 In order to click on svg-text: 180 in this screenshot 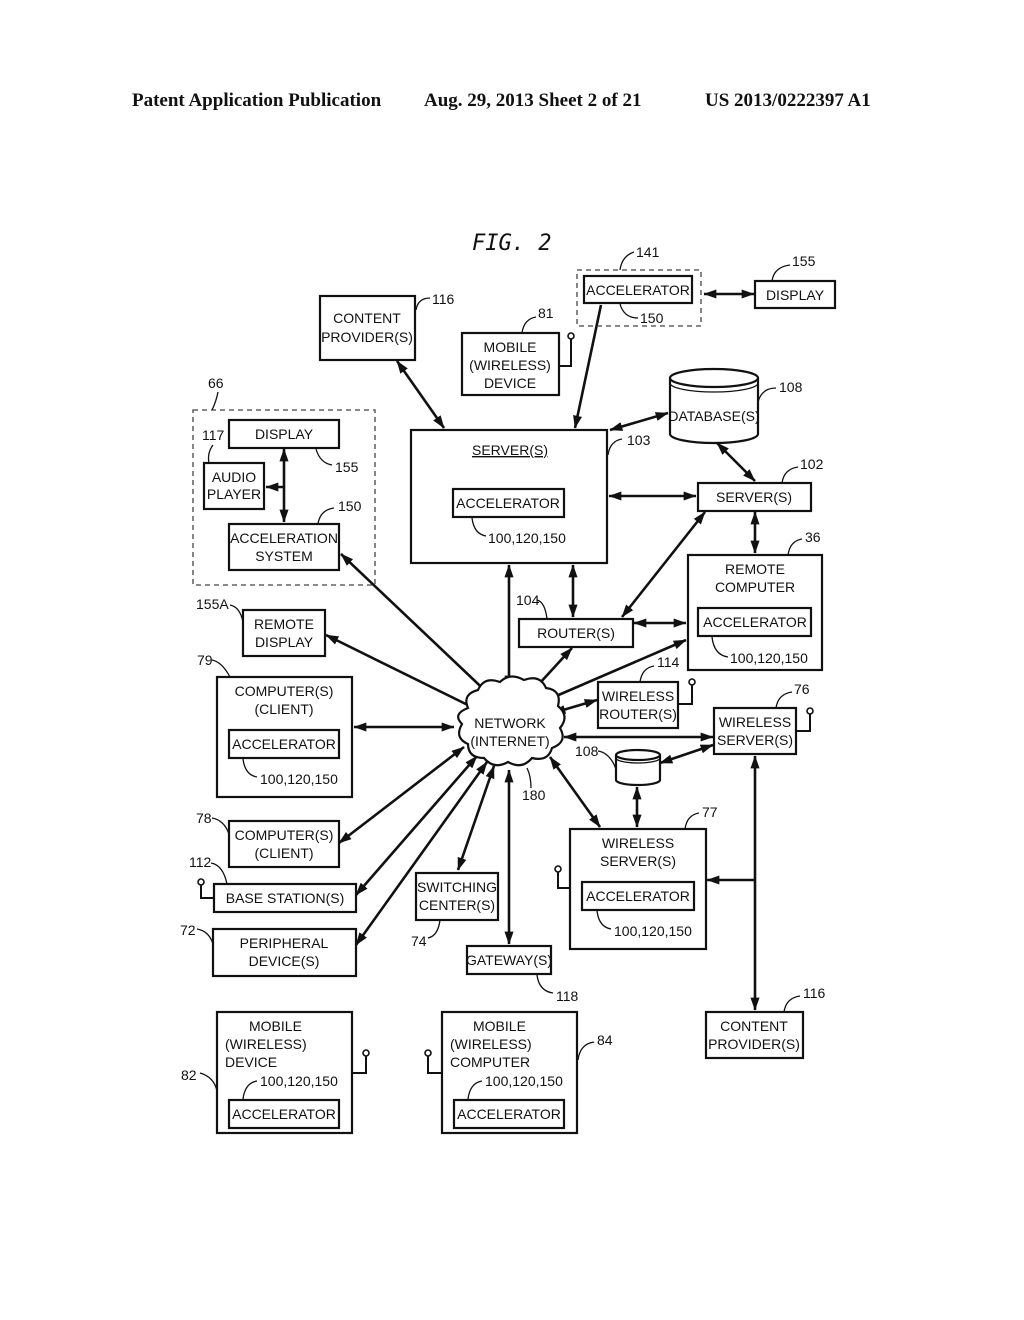, I will do `click(534, 795)`.